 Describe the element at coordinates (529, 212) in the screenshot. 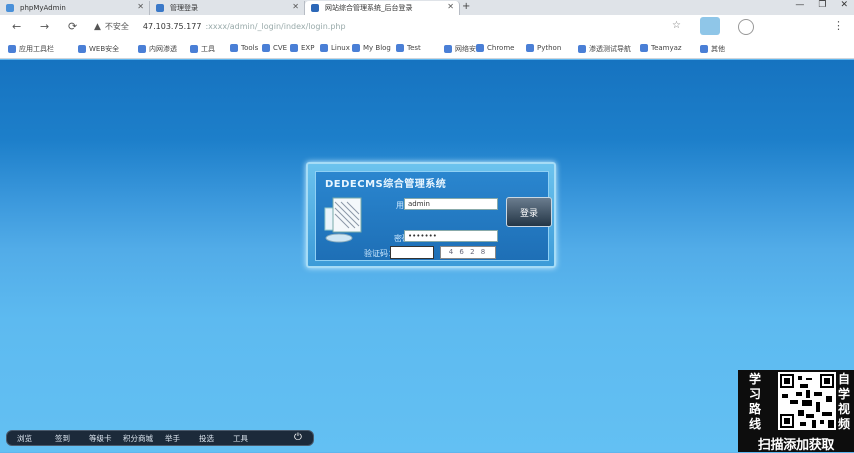

I see `login-button: 登录` at that location.